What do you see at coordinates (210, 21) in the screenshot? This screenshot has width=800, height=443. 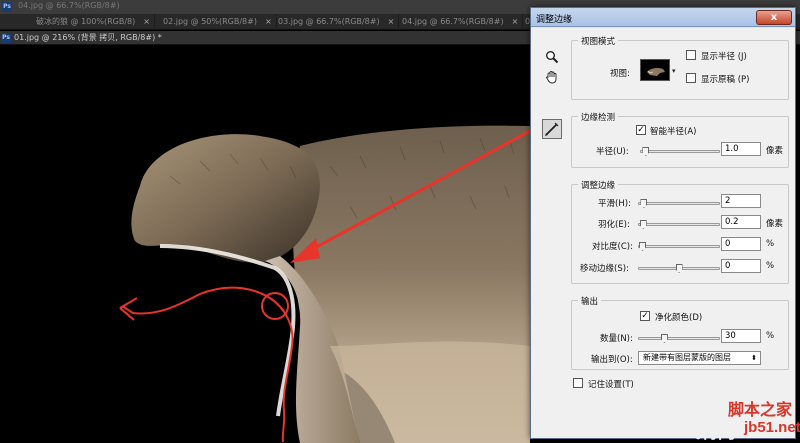 I see `tab-label: 02.jpg @ 50%(RGB/8#)` at bounding box center [210, 21].